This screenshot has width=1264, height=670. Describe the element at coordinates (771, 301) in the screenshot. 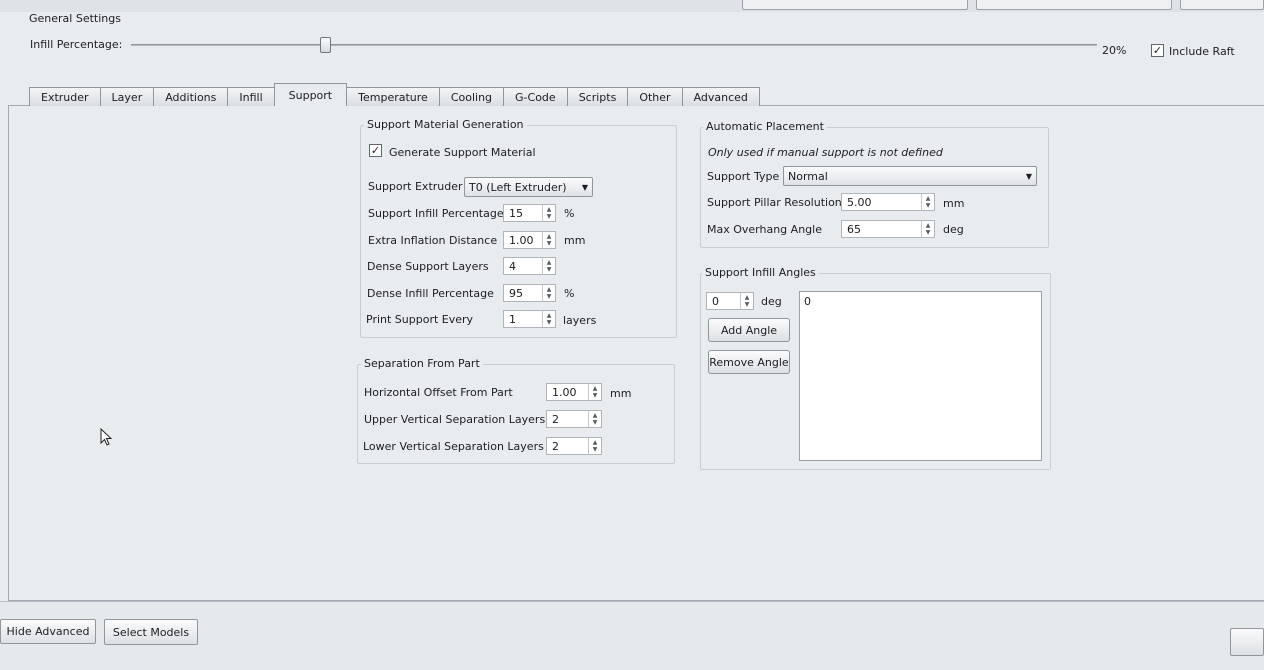

I see `infill-angle-unit: deg` at that location.